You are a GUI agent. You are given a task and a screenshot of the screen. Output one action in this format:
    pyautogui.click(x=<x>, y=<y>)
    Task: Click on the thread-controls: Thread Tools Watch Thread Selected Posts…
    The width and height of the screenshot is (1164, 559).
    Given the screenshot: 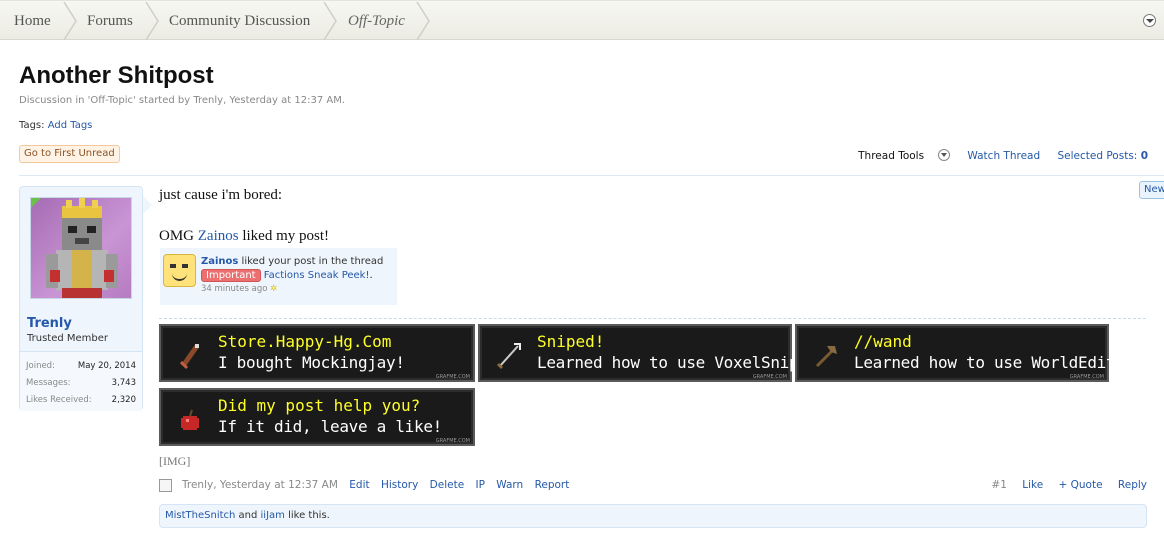 What is the action you would take?
    pyautogui.click(x=996, y=154)
    